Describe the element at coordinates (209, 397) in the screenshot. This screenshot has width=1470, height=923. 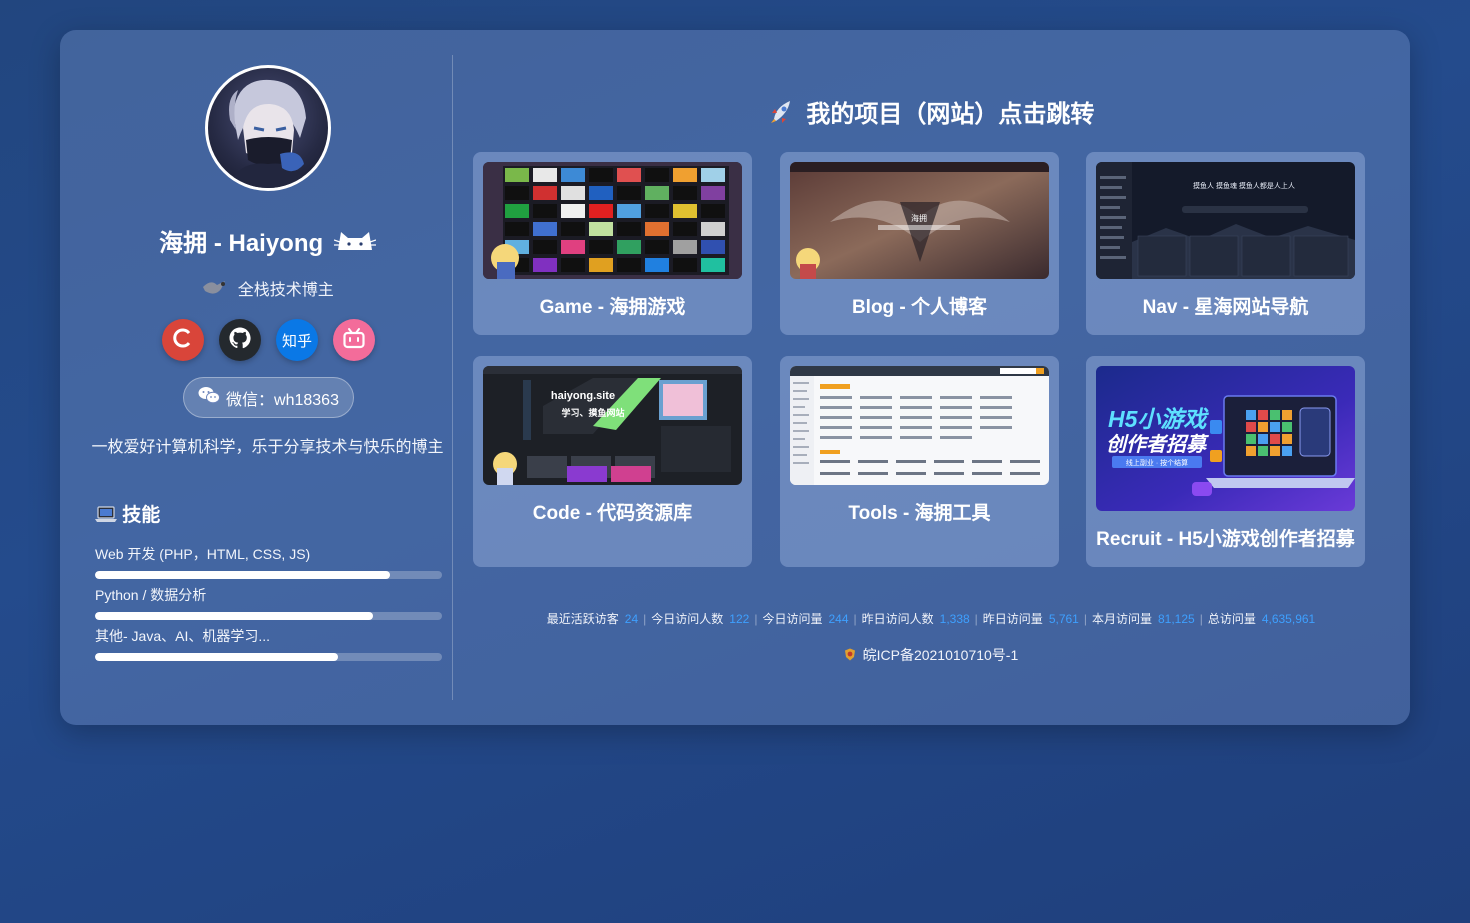
I see `wechat-icon` at that location.